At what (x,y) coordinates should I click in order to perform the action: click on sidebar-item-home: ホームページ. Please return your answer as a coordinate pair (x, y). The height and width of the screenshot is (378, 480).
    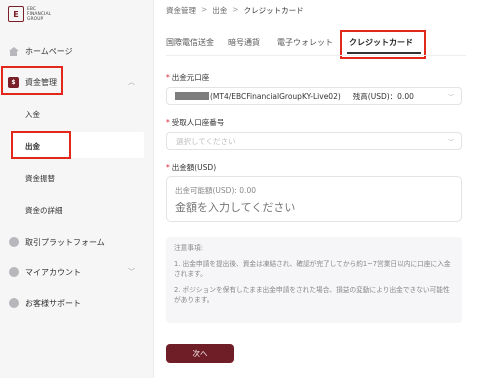
    Looking at the image, I should click on (77, 51).